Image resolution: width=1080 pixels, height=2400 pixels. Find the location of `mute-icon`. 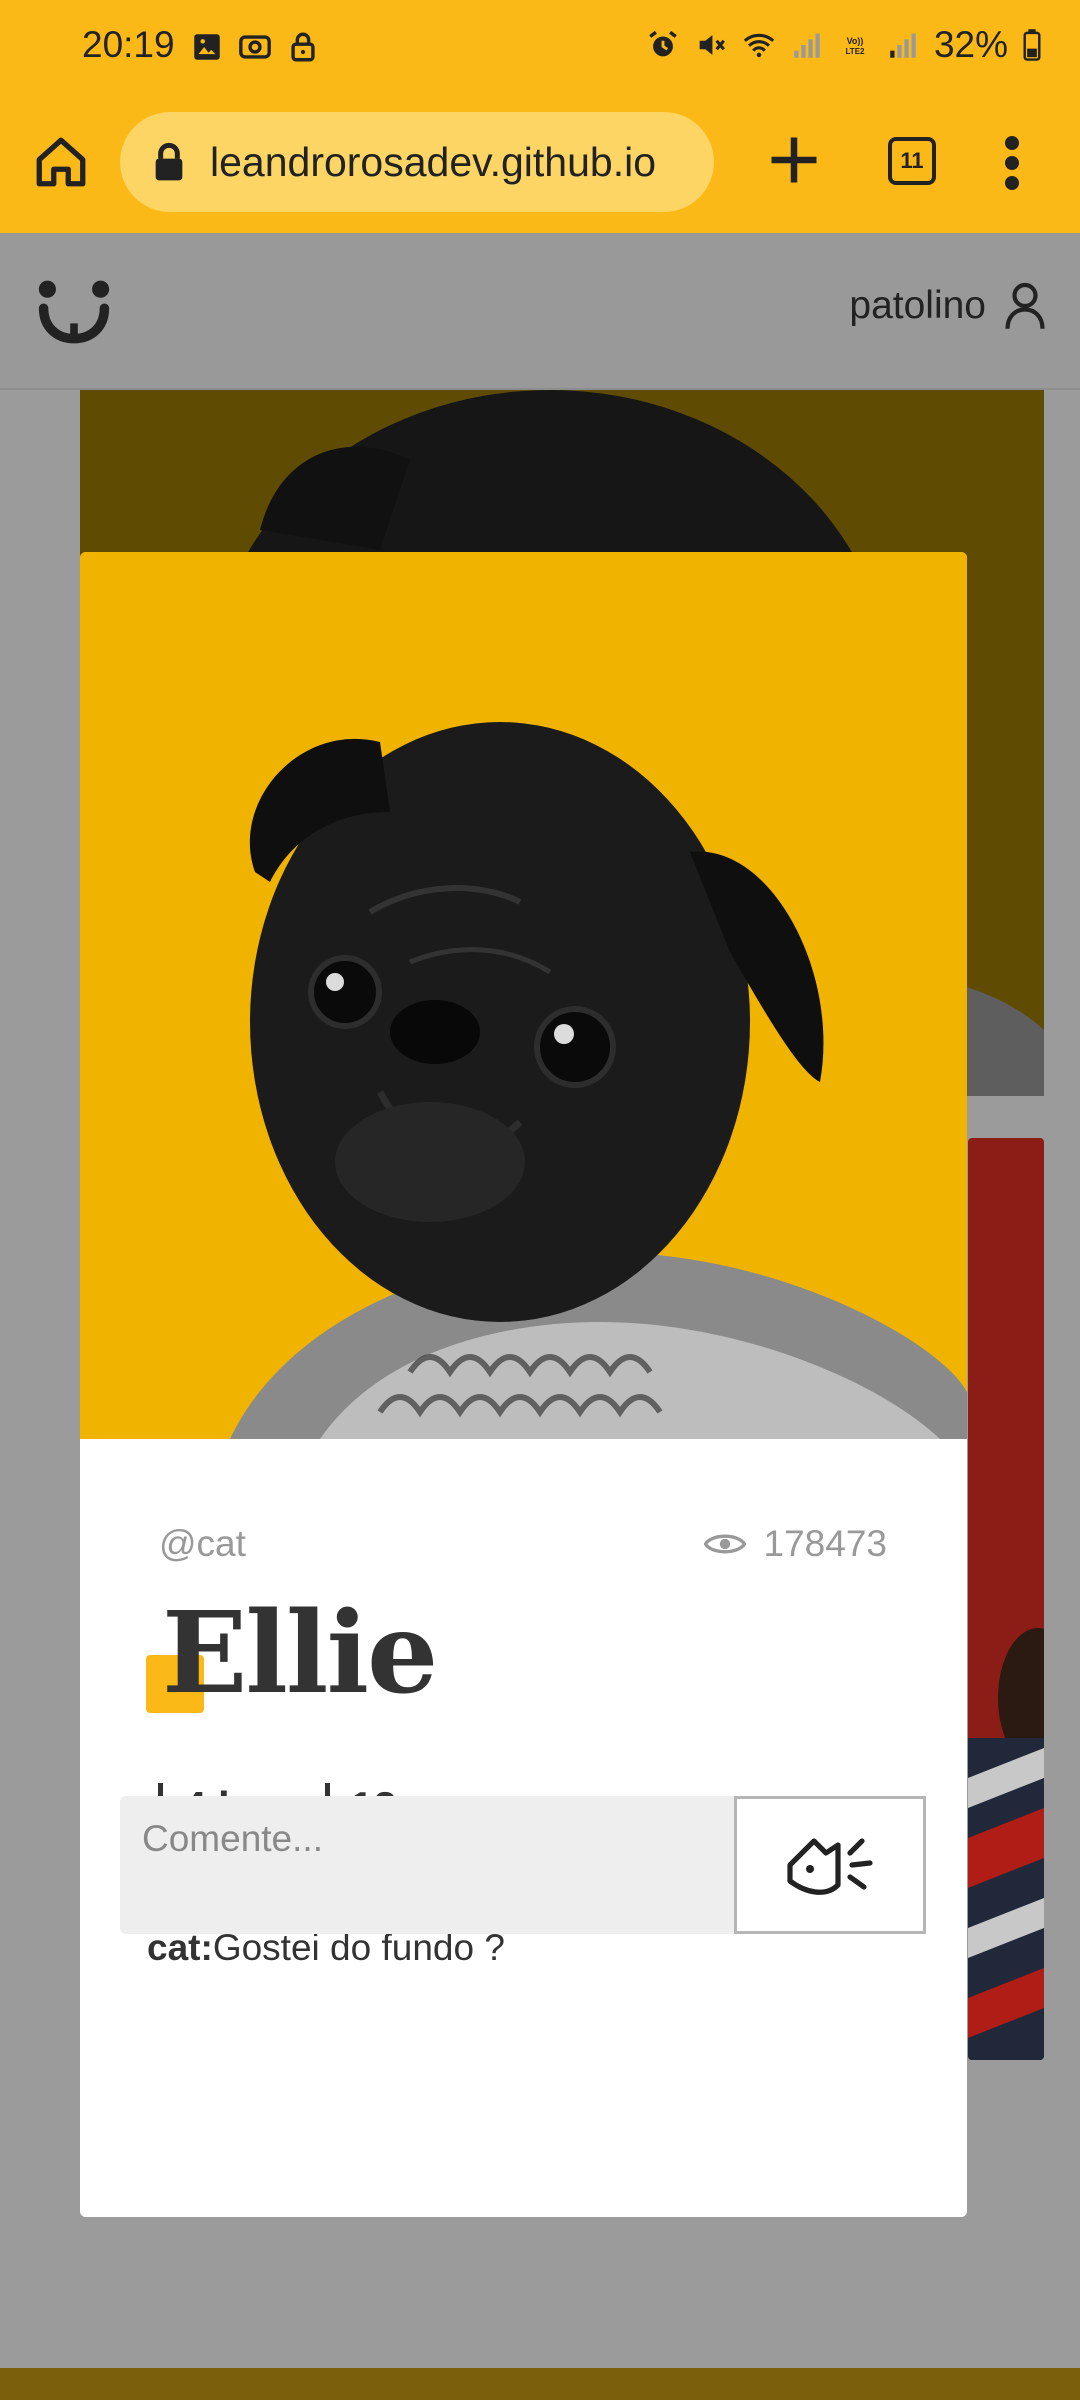

mute-icon is located at coordinates (712, 45).